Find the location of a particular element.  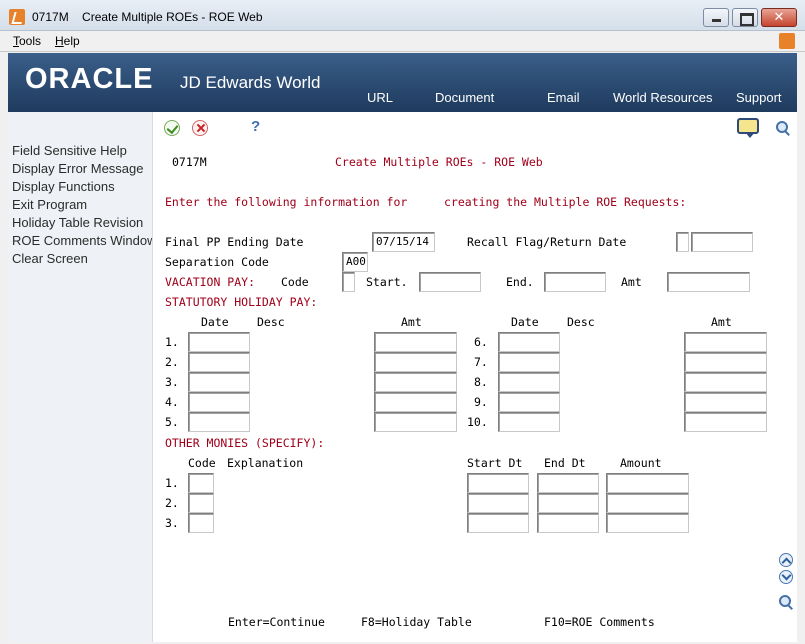

maximize-button is located at coordinates (745, 17).